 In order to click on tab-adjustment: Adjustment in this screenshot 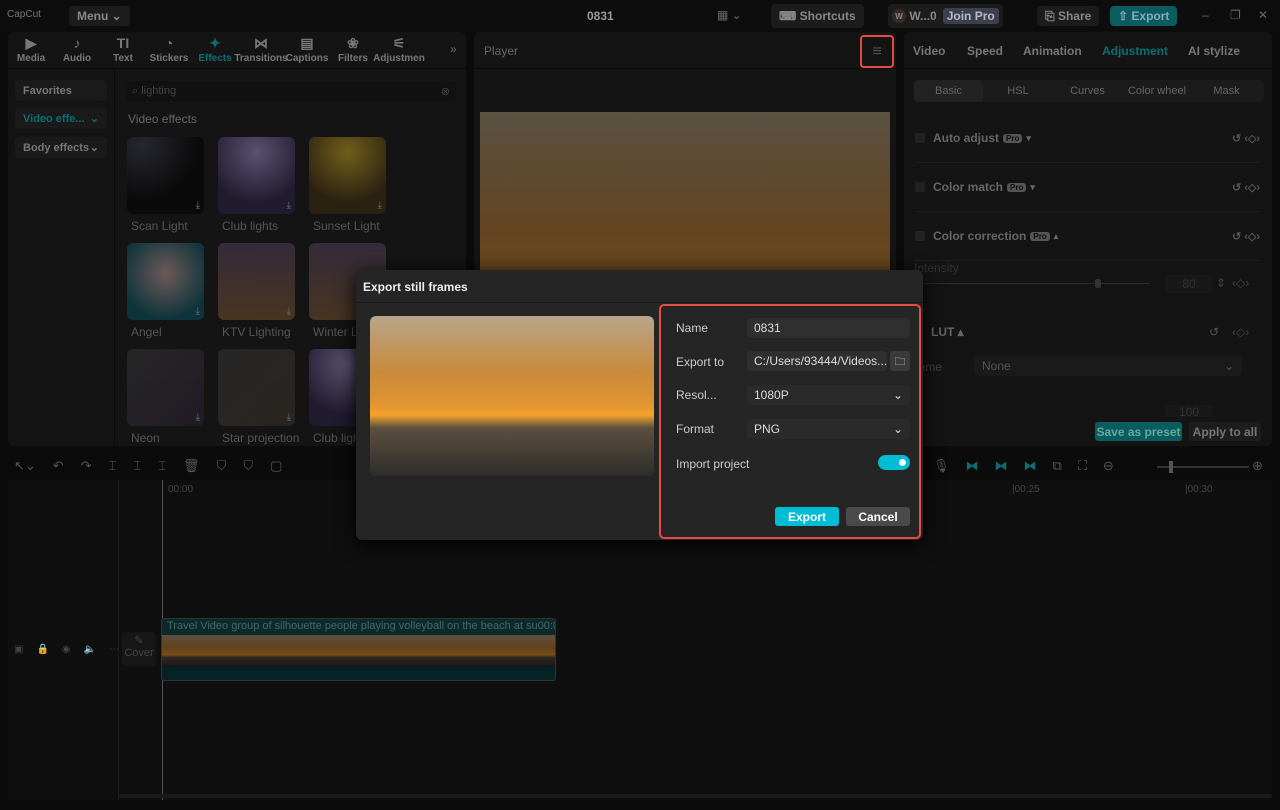, I will do `click(1135, 51)`.